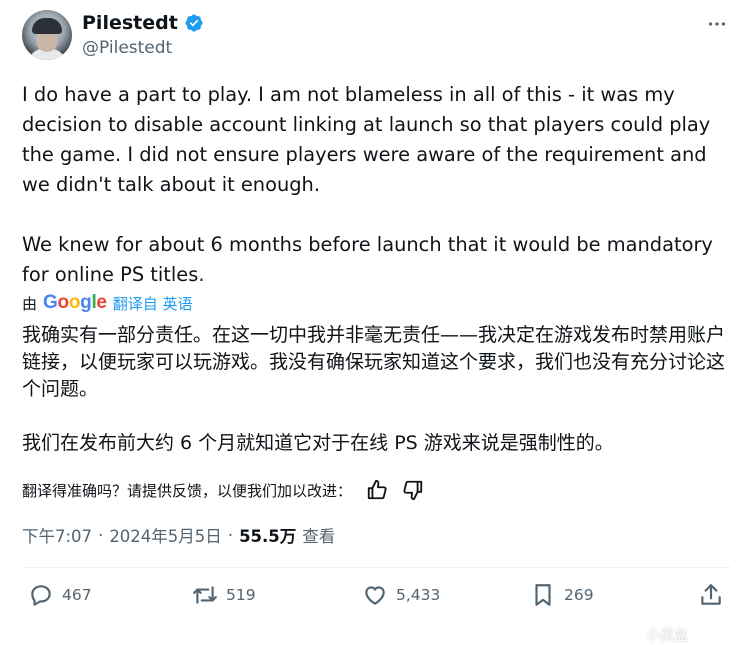 This screenshot has width=753, height=645. I want to click on tweet-time: 下午7:07, so click(57, 535).